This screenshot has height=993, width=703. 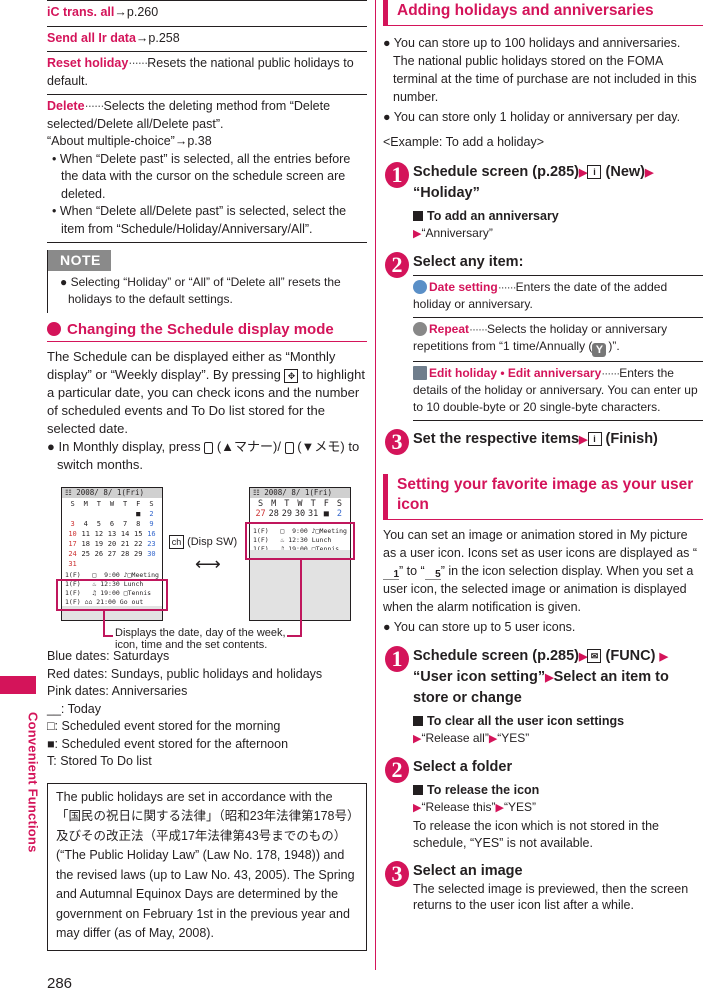 I want to click on ch-key-icon: ch, so click(x=176, y=542).